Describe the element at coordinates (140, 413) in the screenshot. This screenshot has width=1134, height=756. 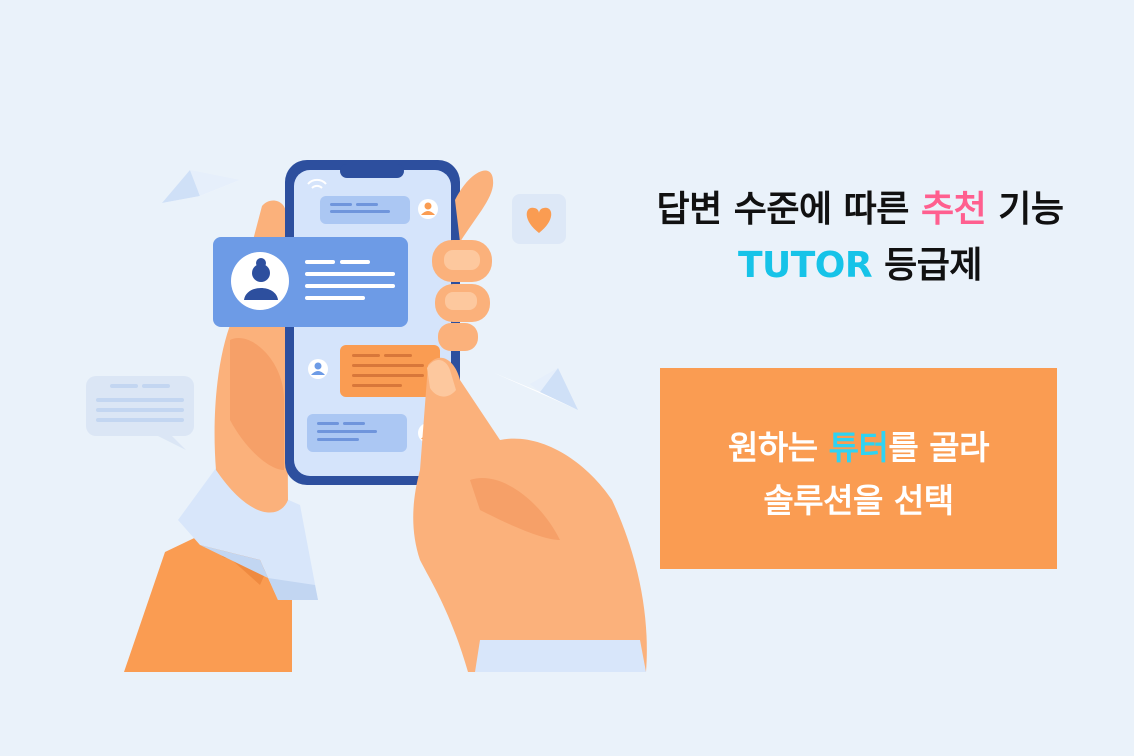
I see `speech-bubble-icon` at that location.